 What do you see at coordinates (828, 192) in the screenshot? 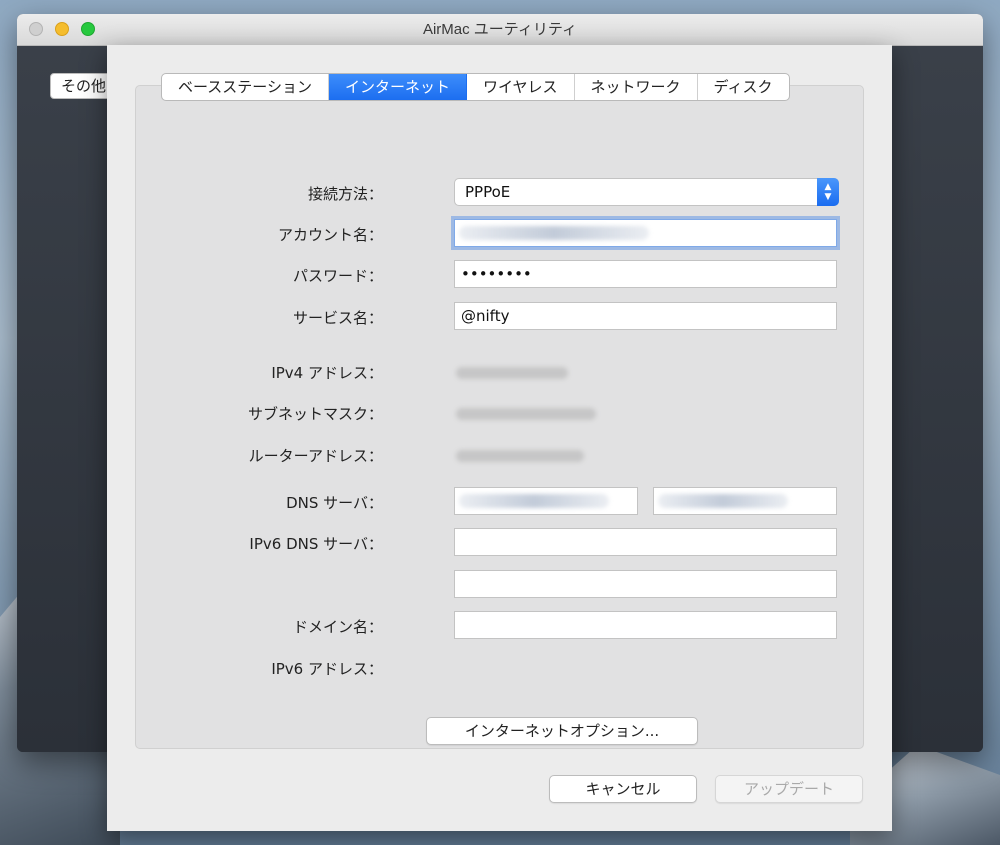
I see `chevron-up-down-icon: ▲ ▼` at bounding box center [828, 192].